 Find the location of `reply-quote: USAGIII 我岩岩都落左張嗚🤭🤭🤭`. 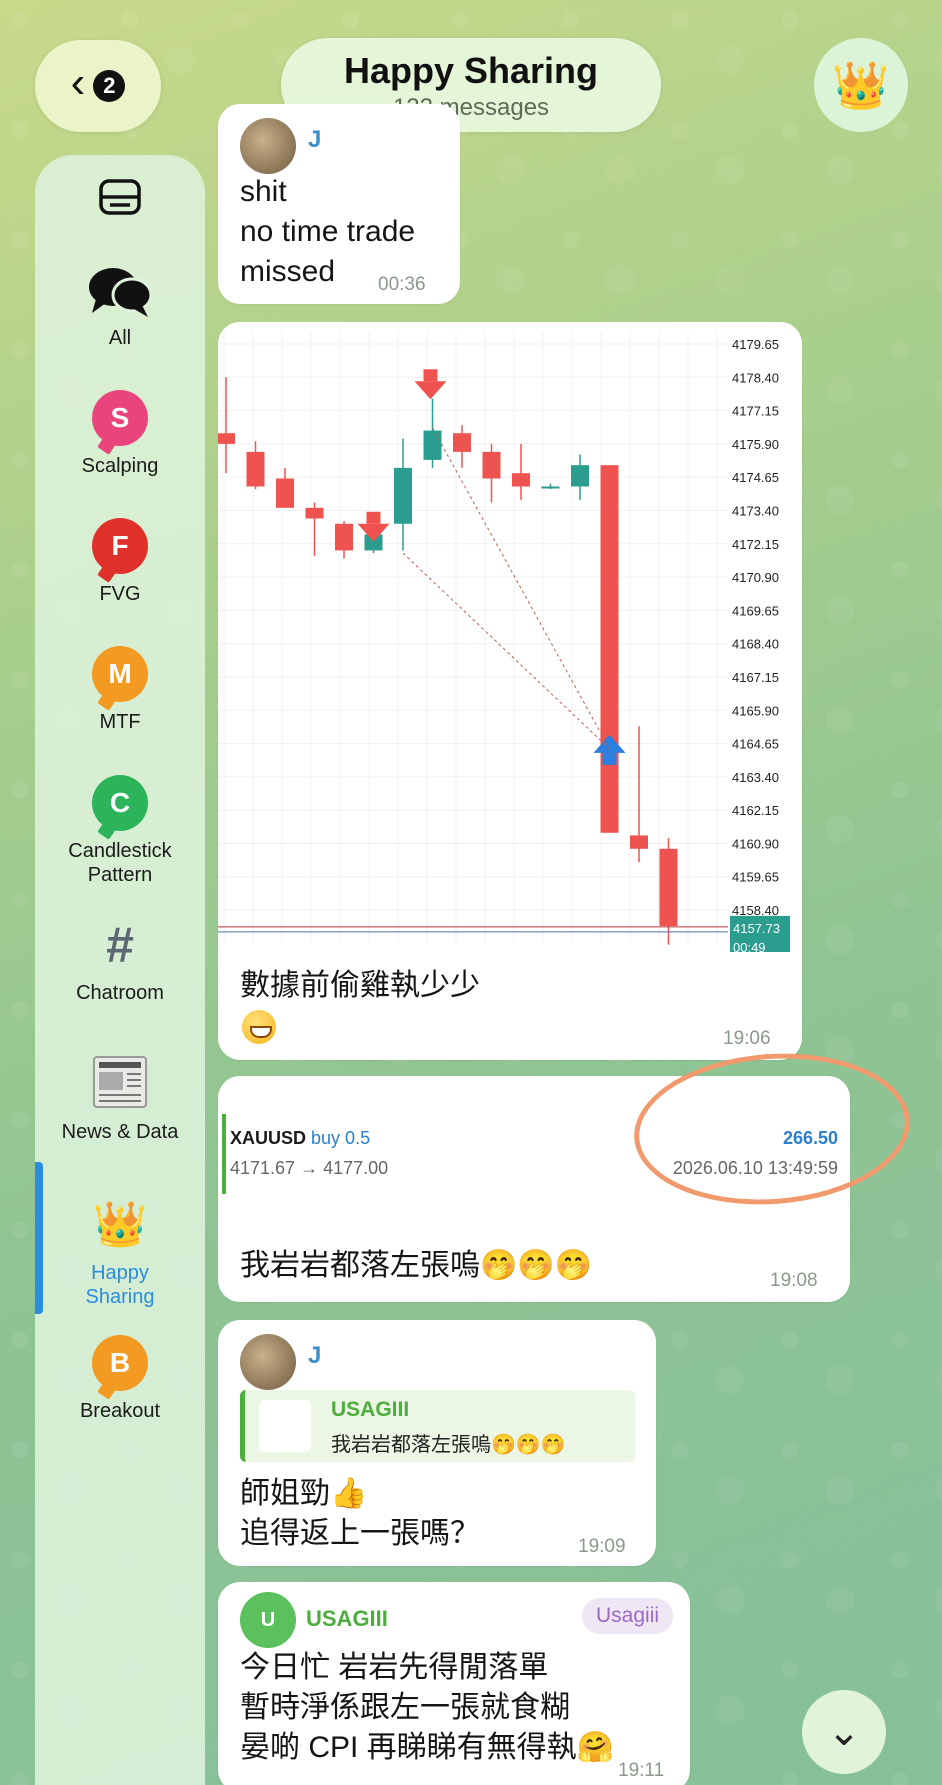

reply-quote: USAGIII 我岩岩都落左張嗚🤭🤭🤭 is located at coordinates (437, 1426).